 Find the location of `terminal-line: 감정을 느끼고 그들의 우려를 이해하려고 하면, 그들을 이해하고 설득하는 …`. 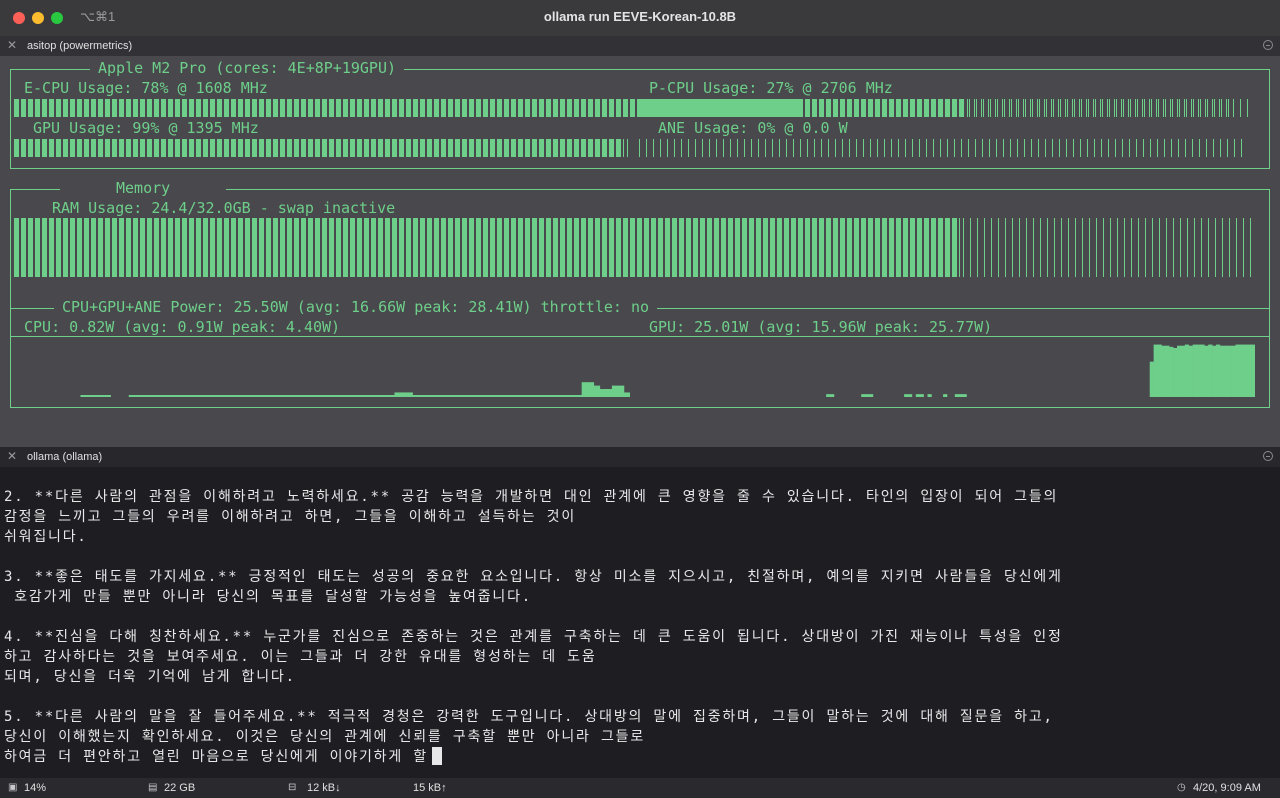

terminal-line: 감정을 느끼고 그들의 우려를 이해하려고 하면, 그들을 이해하고 설득하는 … is located at coordinates (290, 517).